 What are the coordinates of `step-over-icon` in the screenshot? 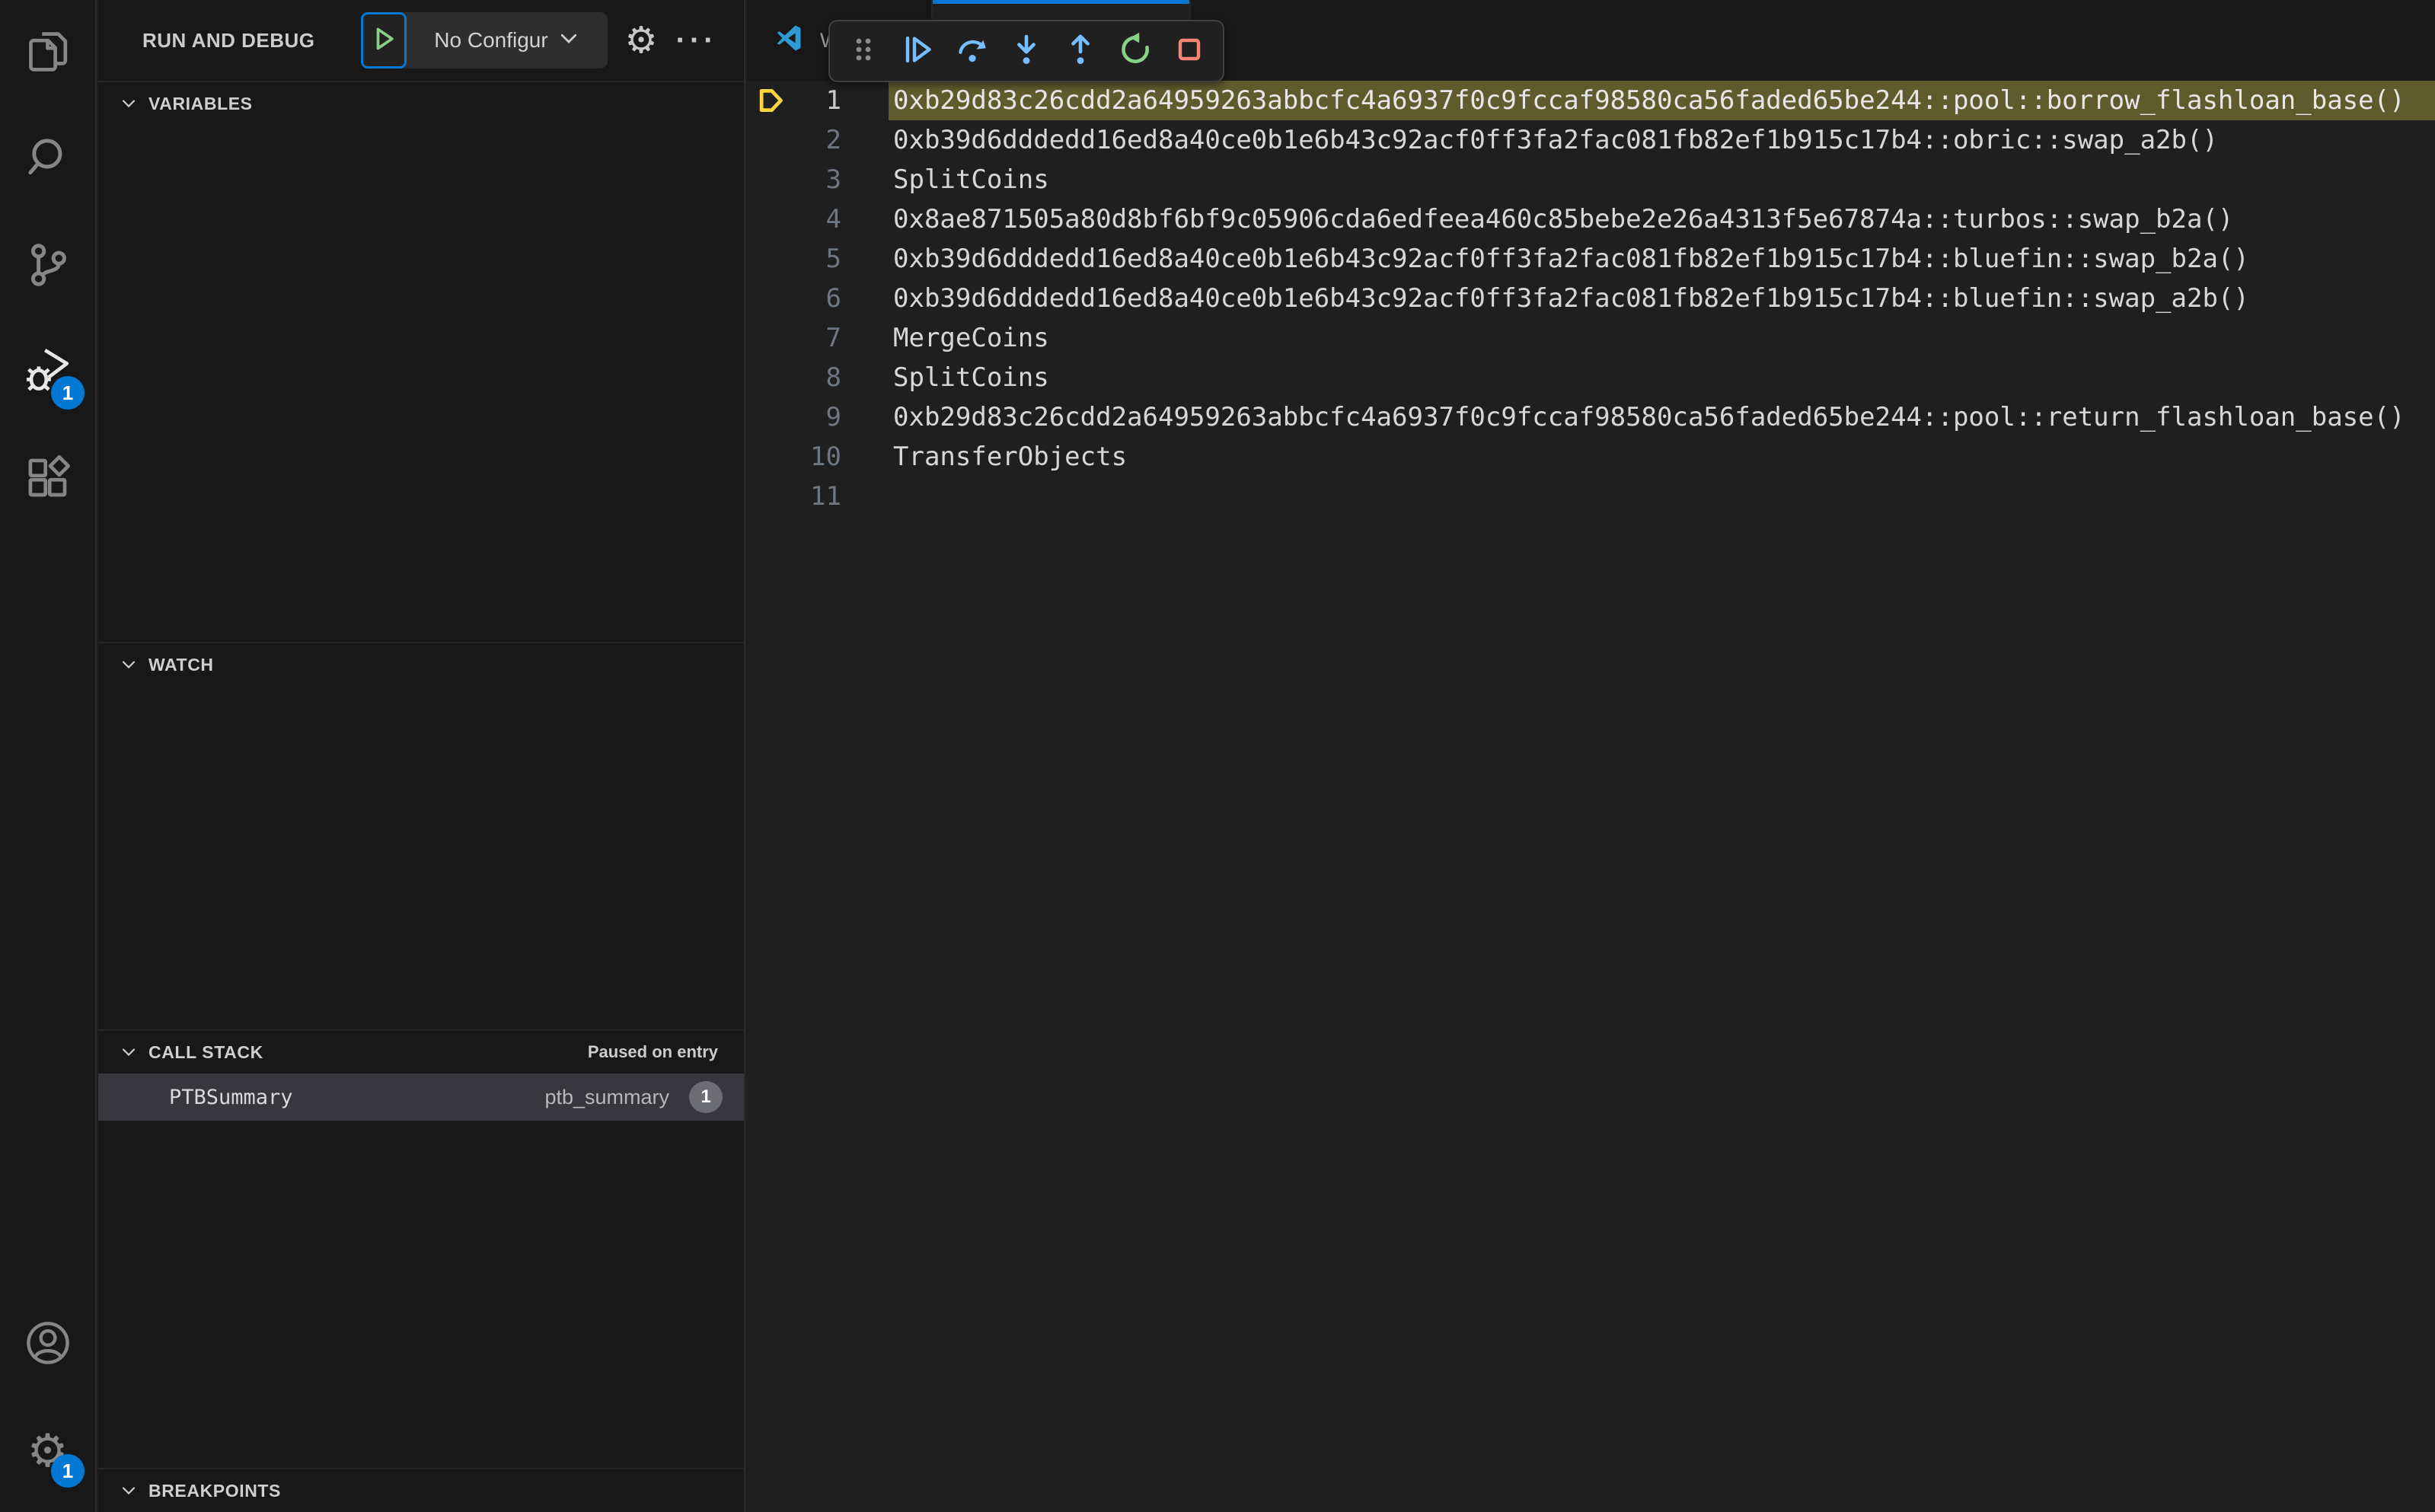 It's located at (972, 51).